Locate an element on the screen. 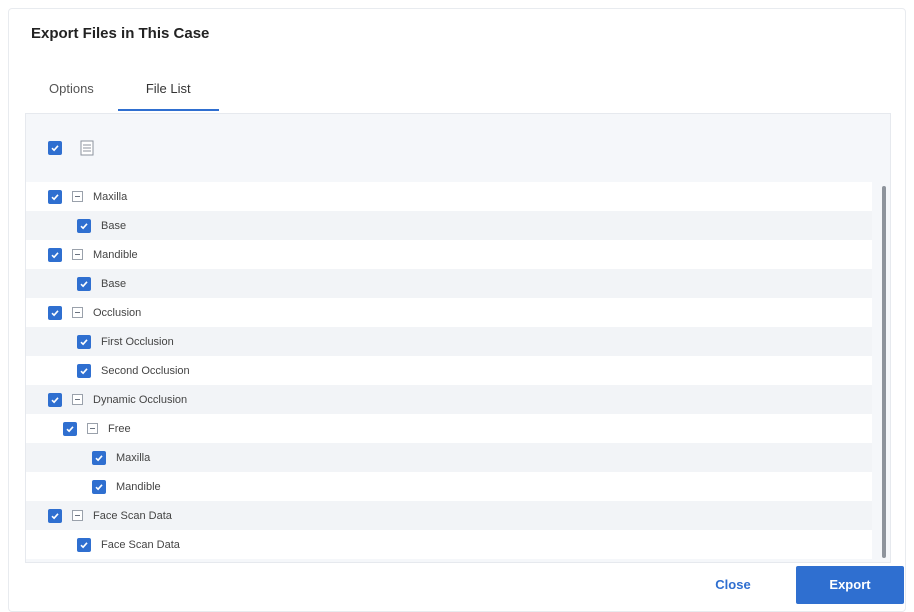 The width and height of the screenshot is (914, 612). close-button: Close is located at coordinates (733, 585).